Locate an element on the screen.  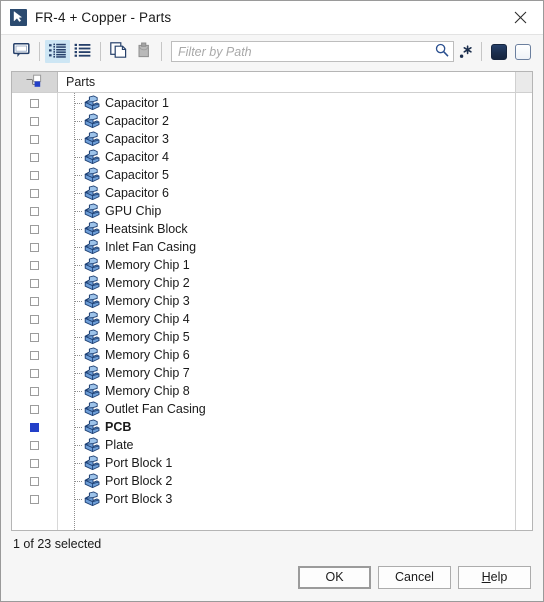
close-button is located at coordinates (520, 17).